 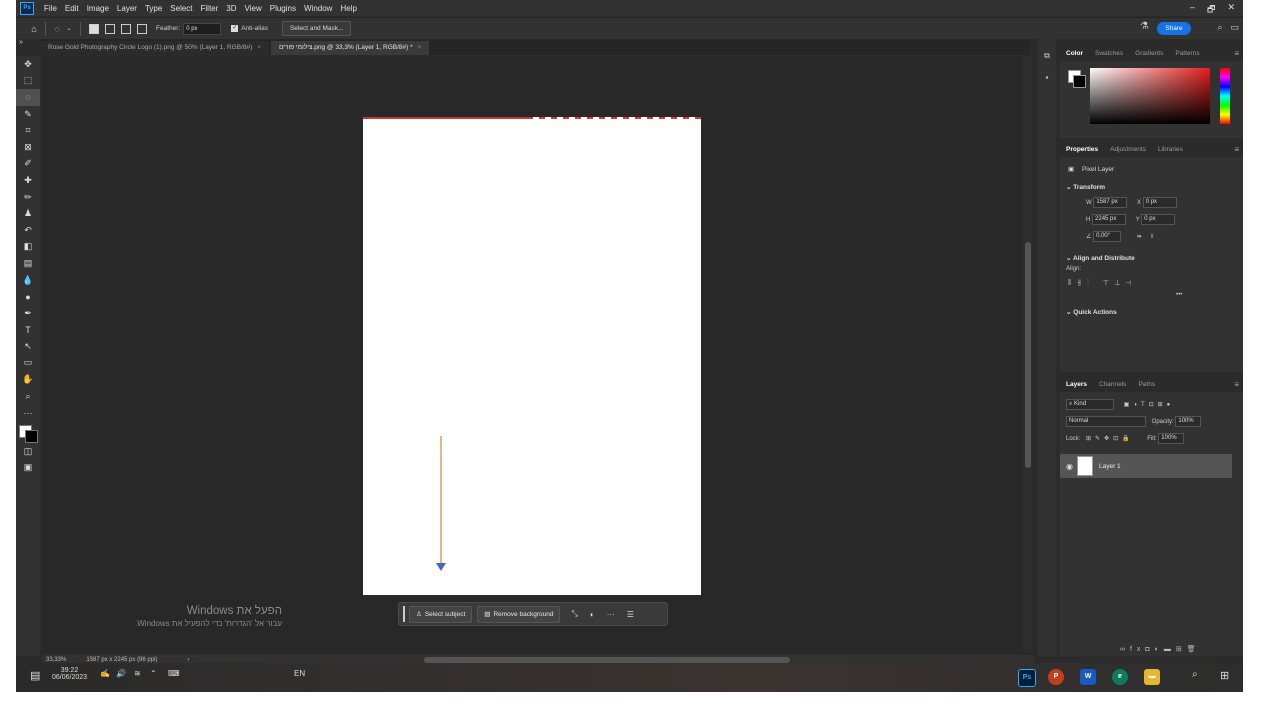 I want to click on workspace-icon: ▭, so click(x=1234, y=27).